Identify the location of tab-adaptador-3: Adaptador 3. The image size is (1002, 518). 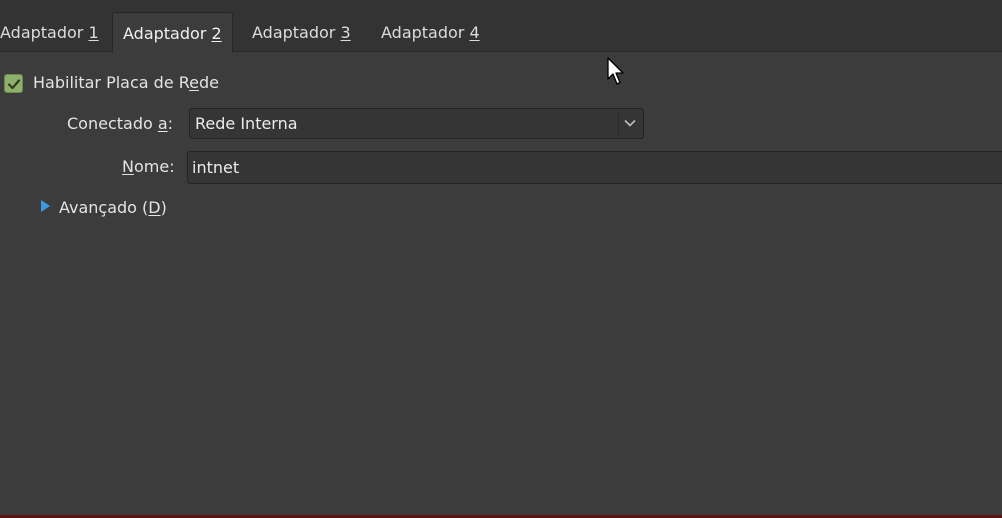
(301, 32).